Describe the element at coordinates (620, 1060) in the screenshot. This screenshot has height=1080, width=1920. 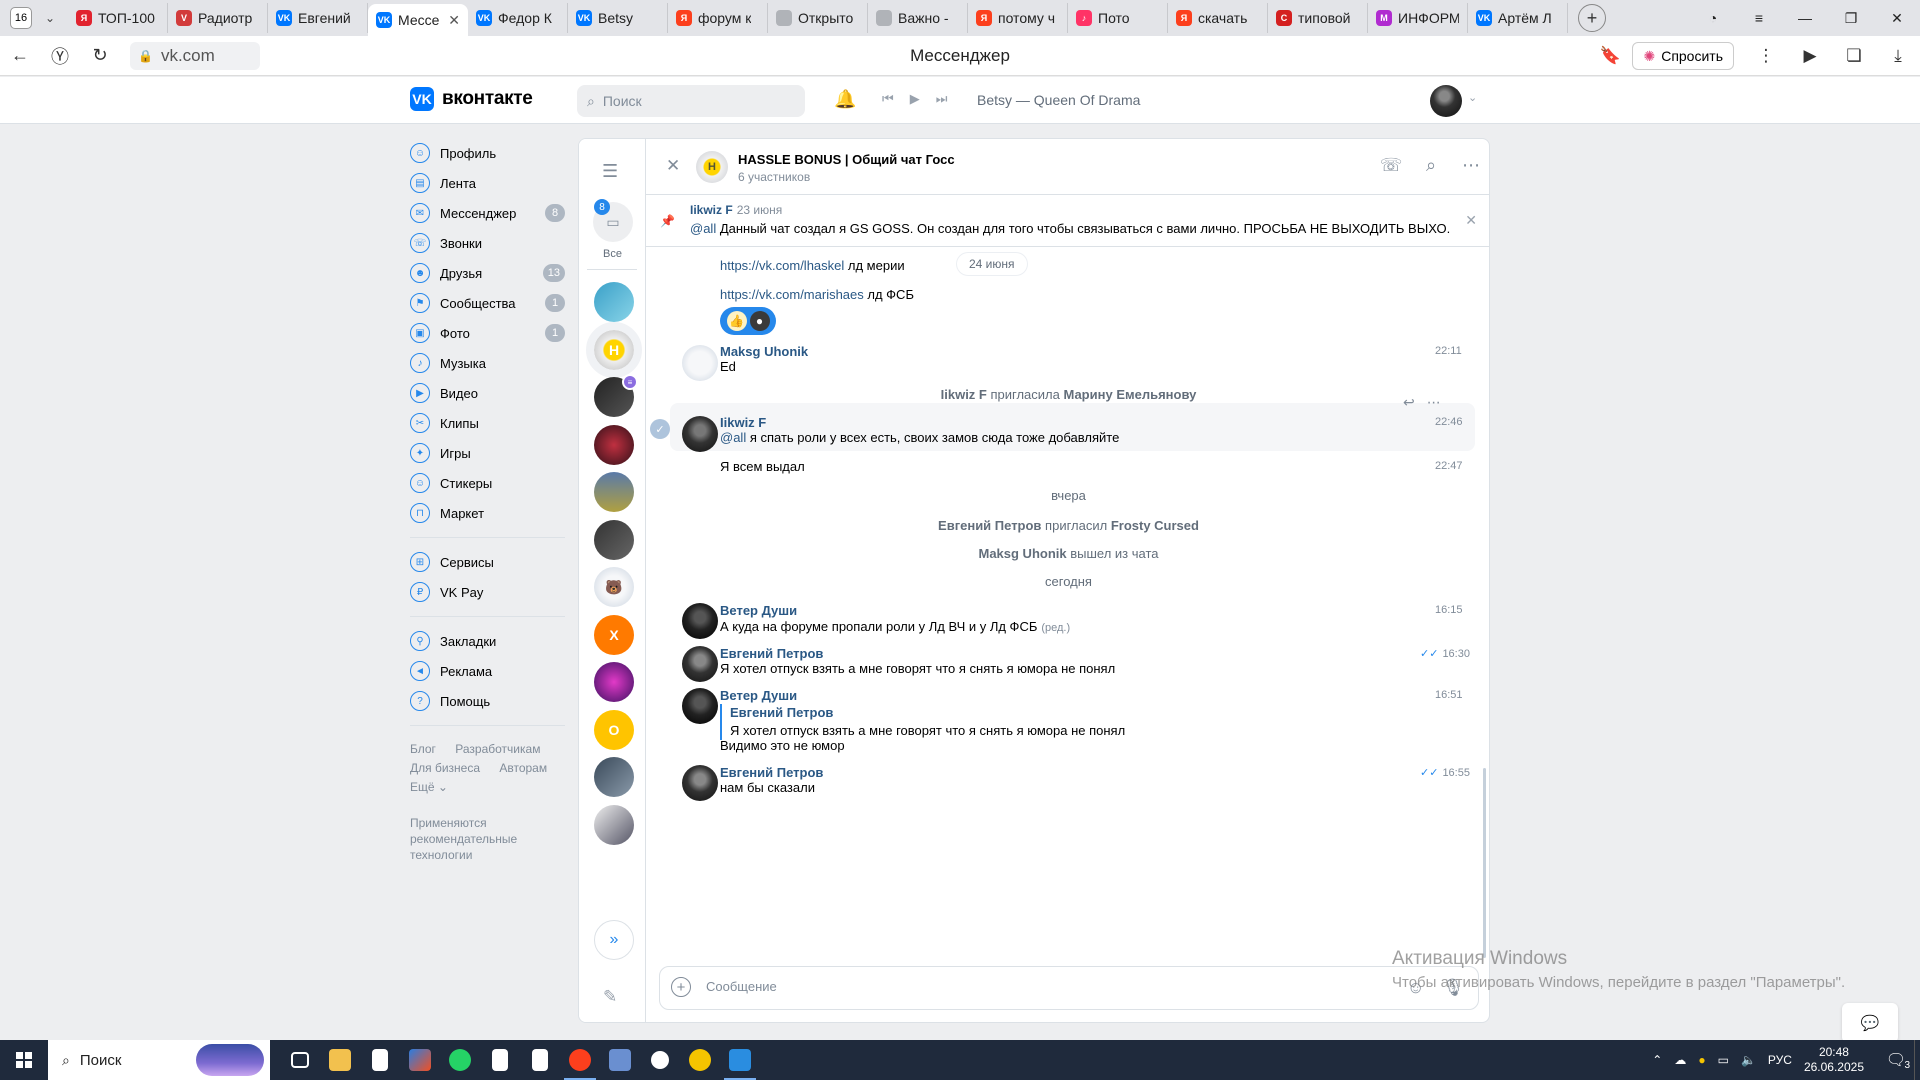
I see `image-viewer-icon` at that location.